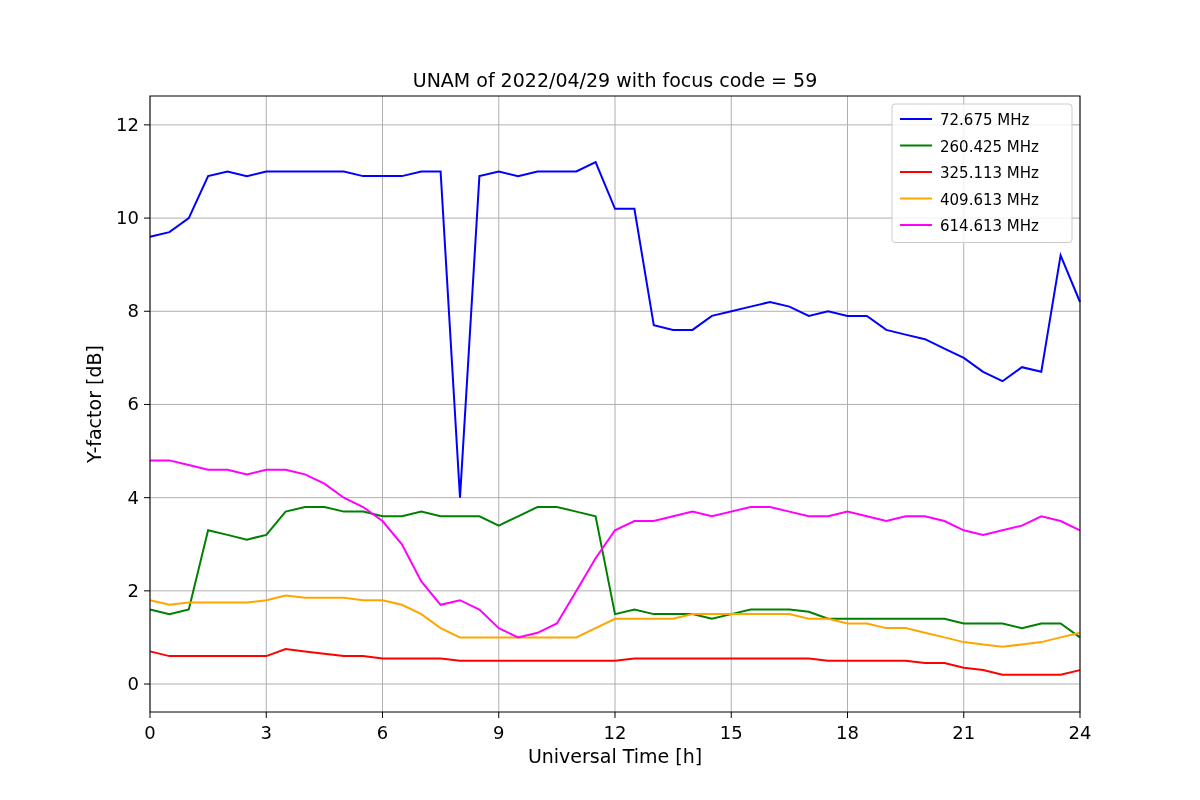  I want to click on chart-title: UNAM of 2022/04/29 with focus code = 59, so click(615, 80).